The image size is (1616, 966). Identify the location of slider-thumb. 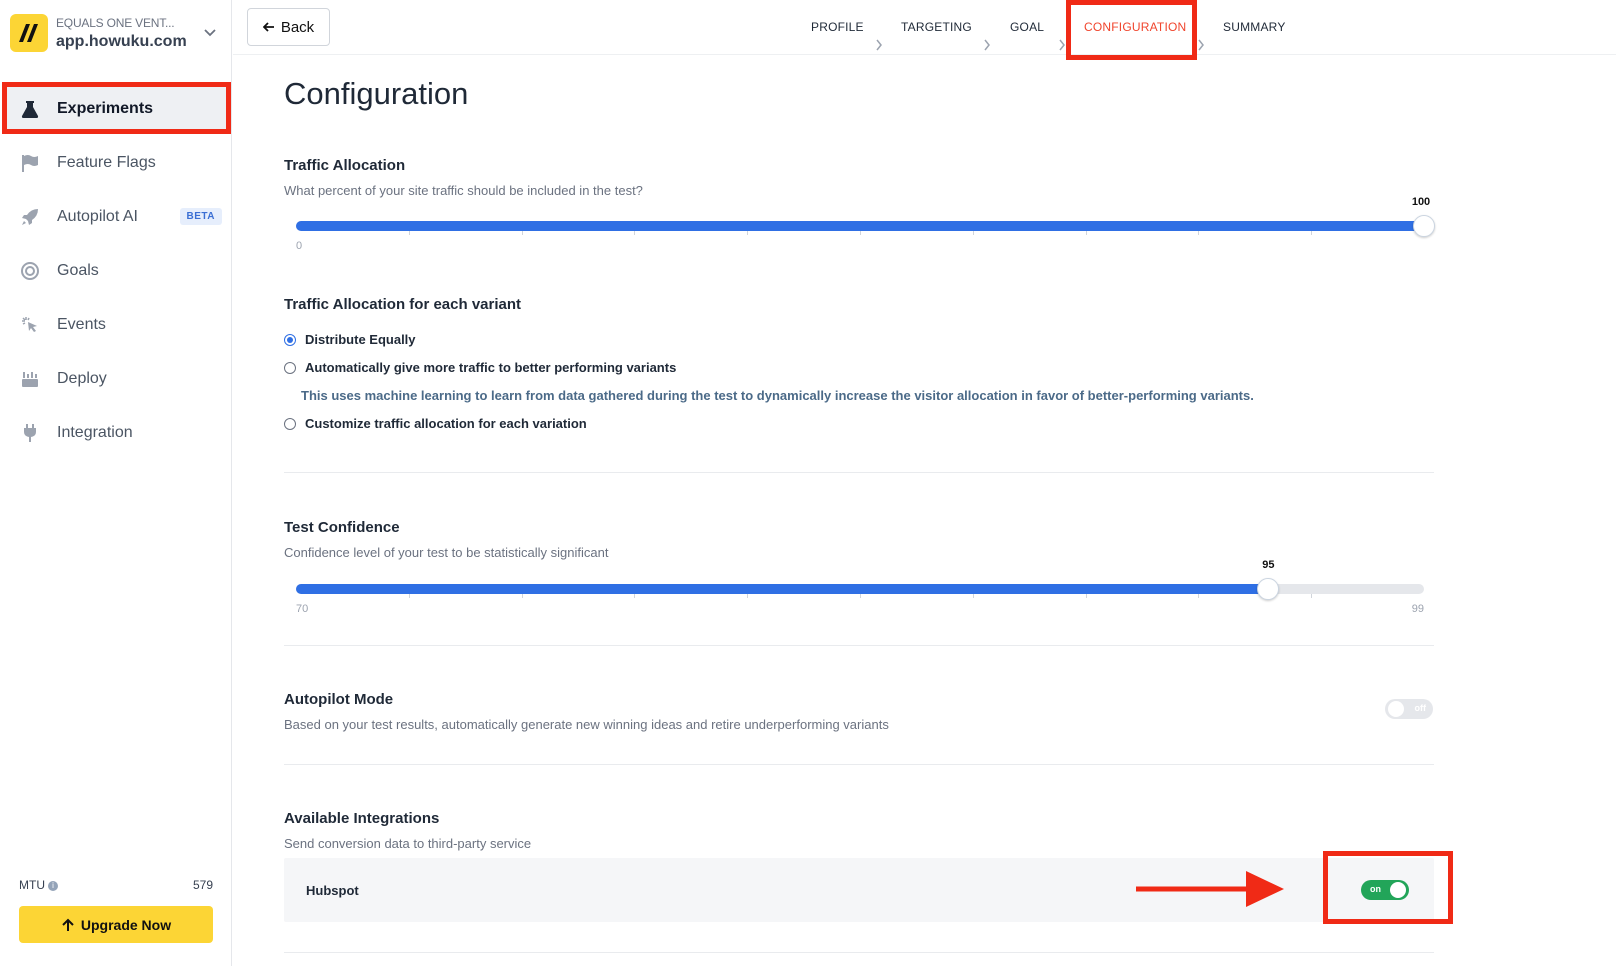
(1424, 226).